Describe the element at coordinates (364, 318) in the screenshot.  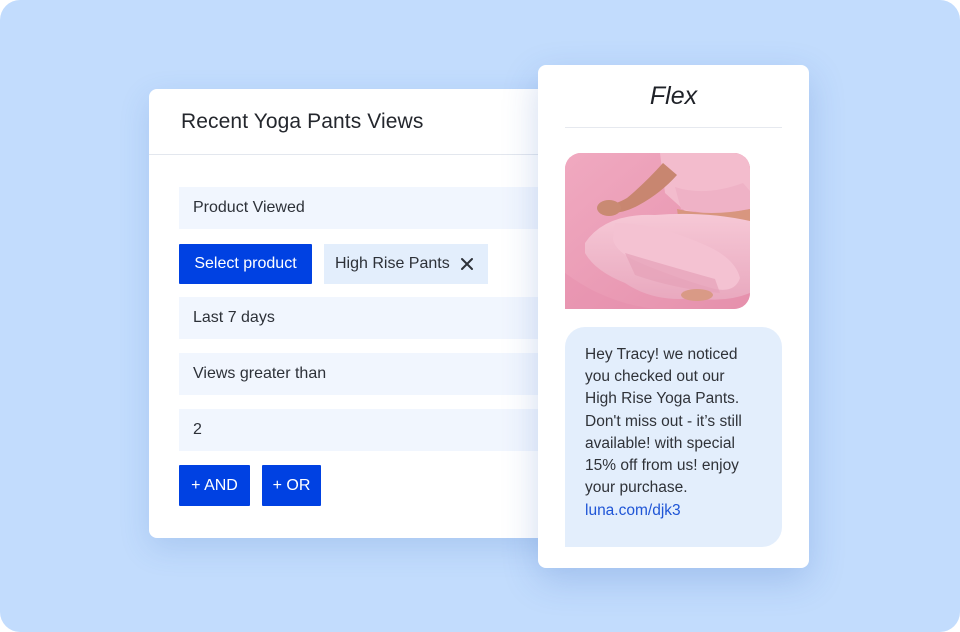
I see `time-range-field: Last 7 days` at that location.